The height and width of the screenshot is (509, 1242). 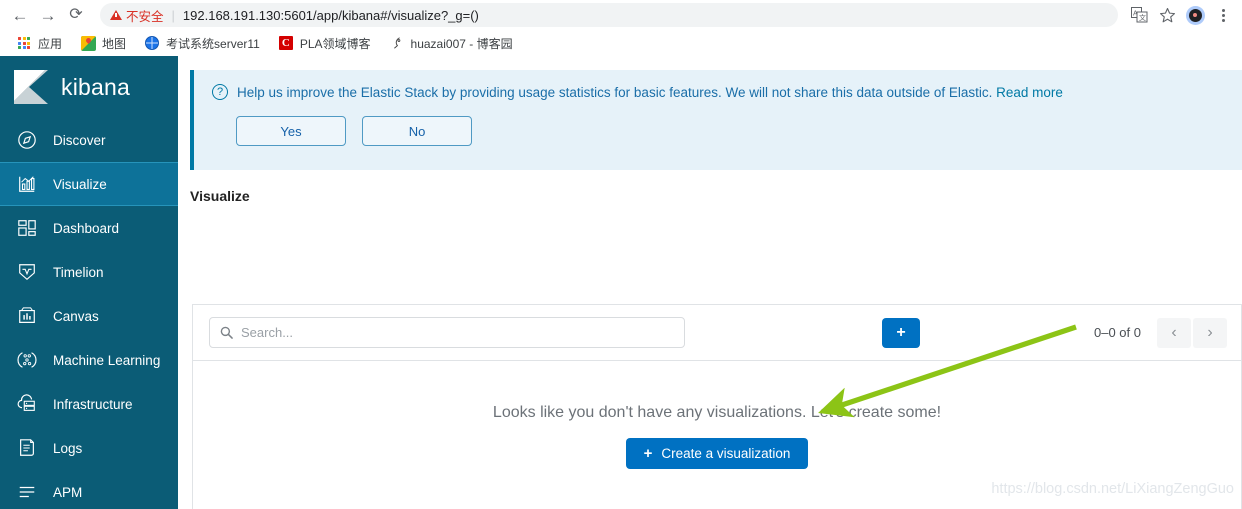 I want to click on translate-icon: A 文, so click(x=1139, y=15).